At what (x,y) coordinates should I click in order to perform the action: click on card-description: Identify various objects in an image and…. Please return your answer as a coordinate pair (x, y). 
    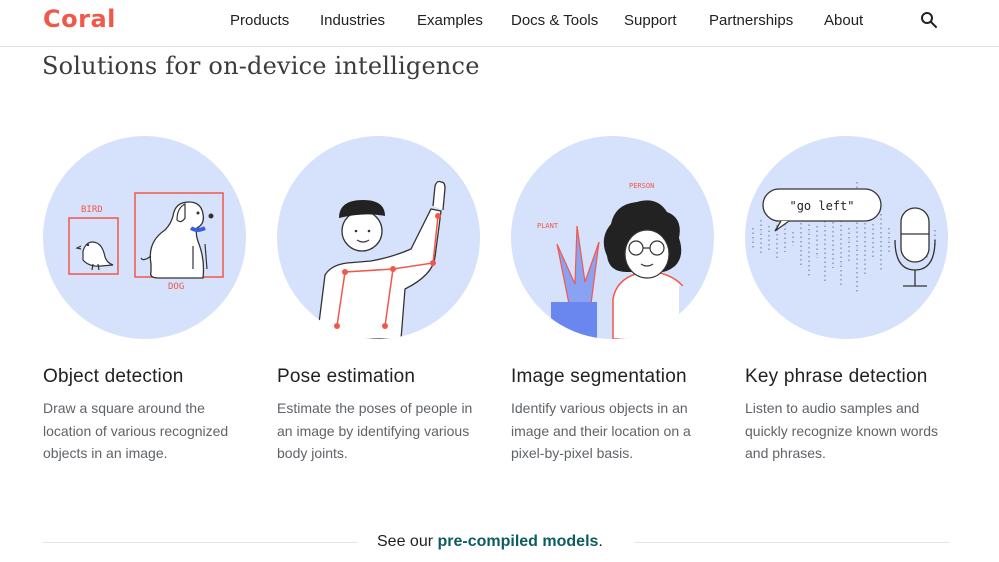
    Looking at the image, I should click on (601, 430).